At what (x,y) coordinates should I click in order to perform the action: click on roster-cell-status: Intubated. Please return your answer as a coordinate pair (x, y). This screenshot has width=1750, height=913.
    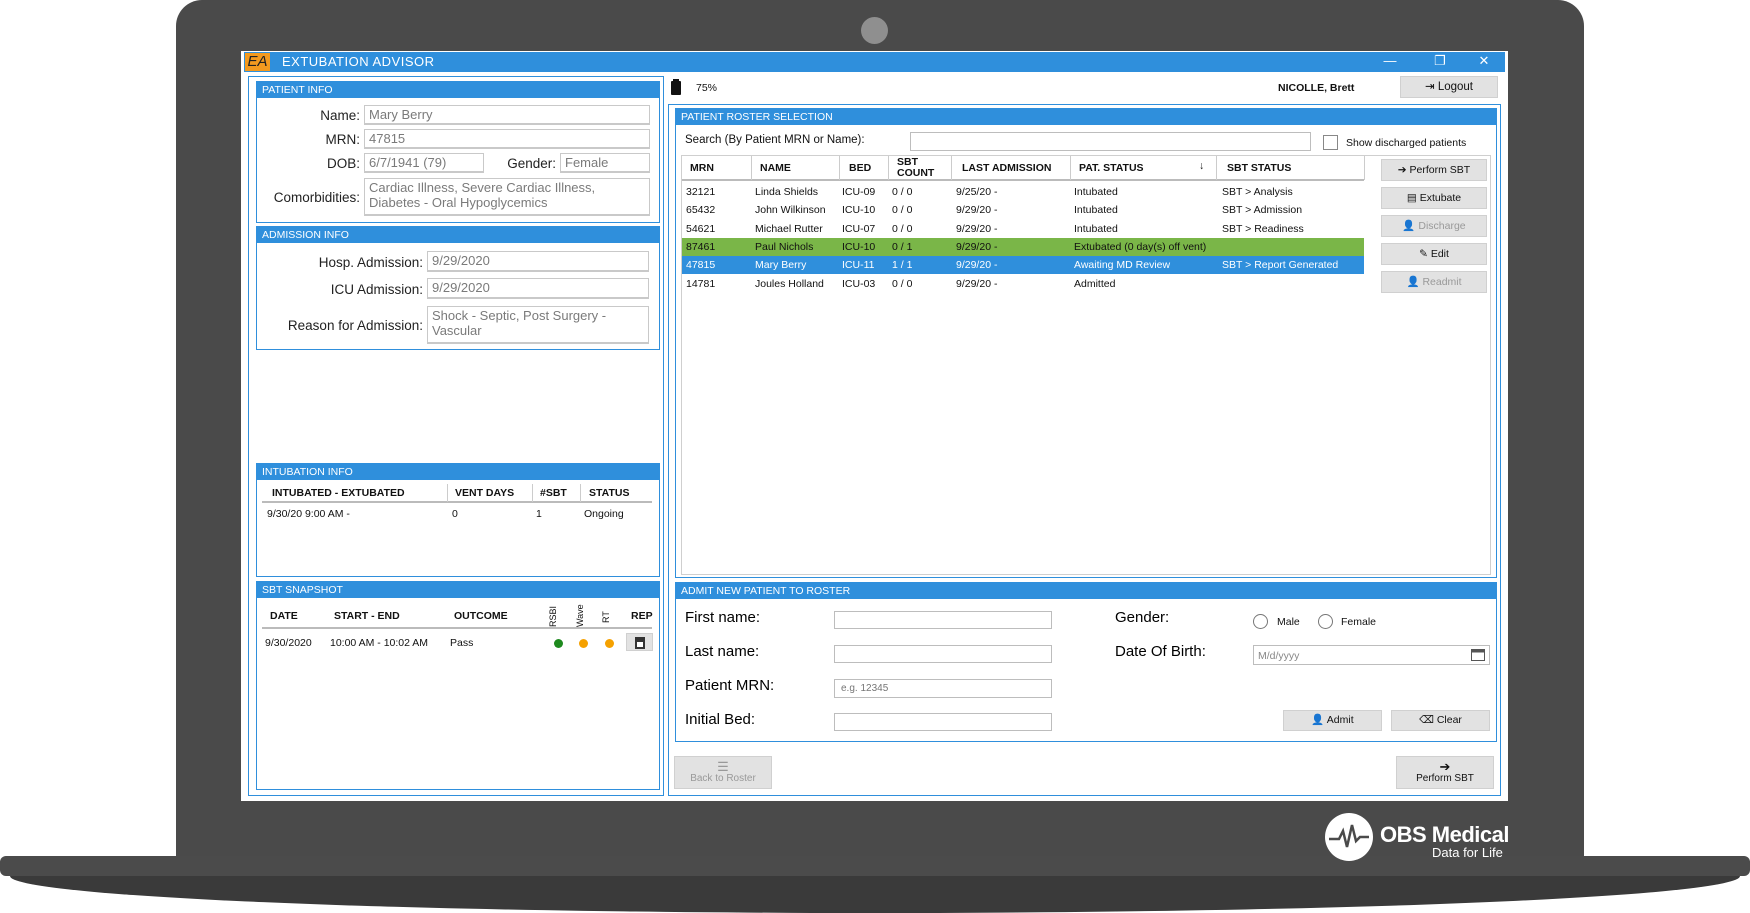
    Looking at the image, I should click on (1096, 192).